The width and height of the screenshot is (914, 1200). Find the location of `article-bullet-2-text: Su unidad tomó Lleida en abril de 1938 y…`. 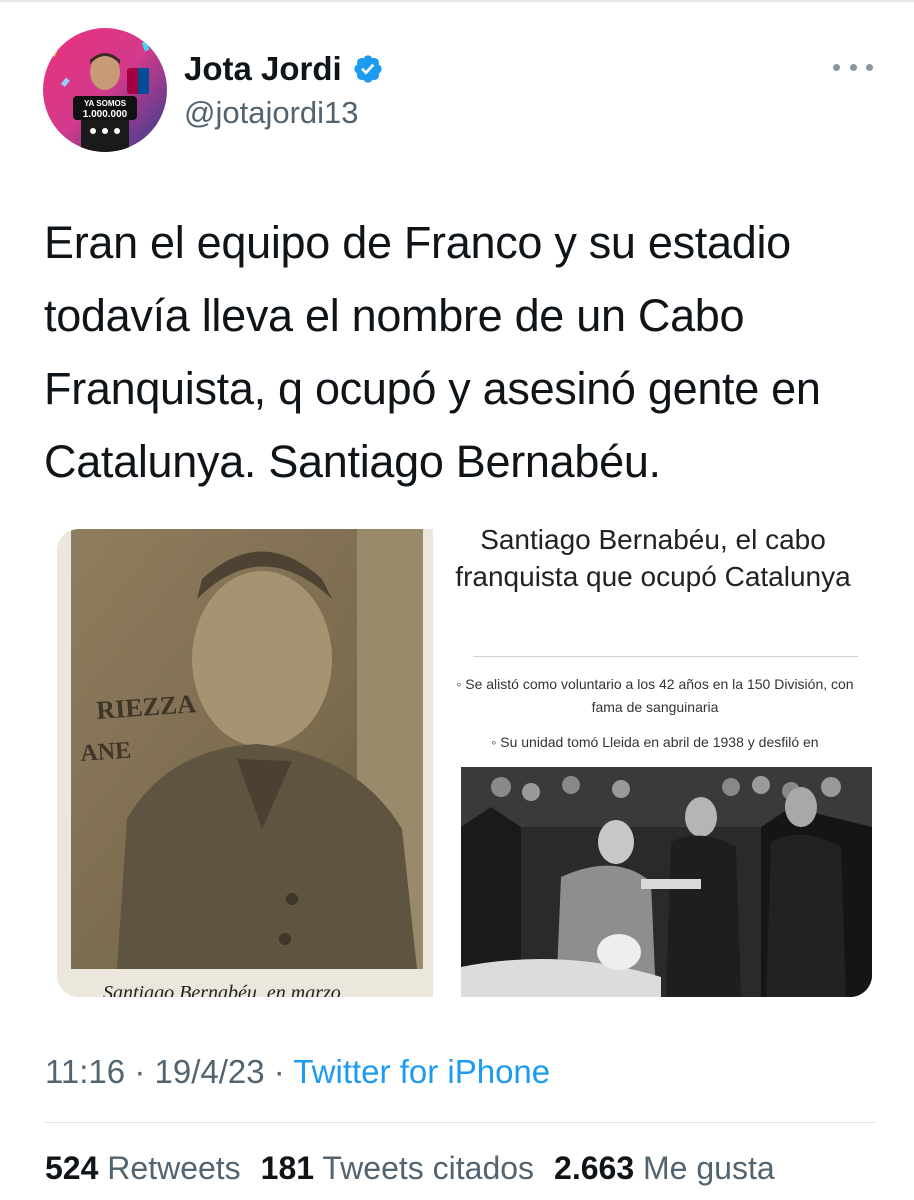

article-bullet-2-text: Su unidad tomó Lleida en abril de 1938 y… is located at coordinates (659, 742).